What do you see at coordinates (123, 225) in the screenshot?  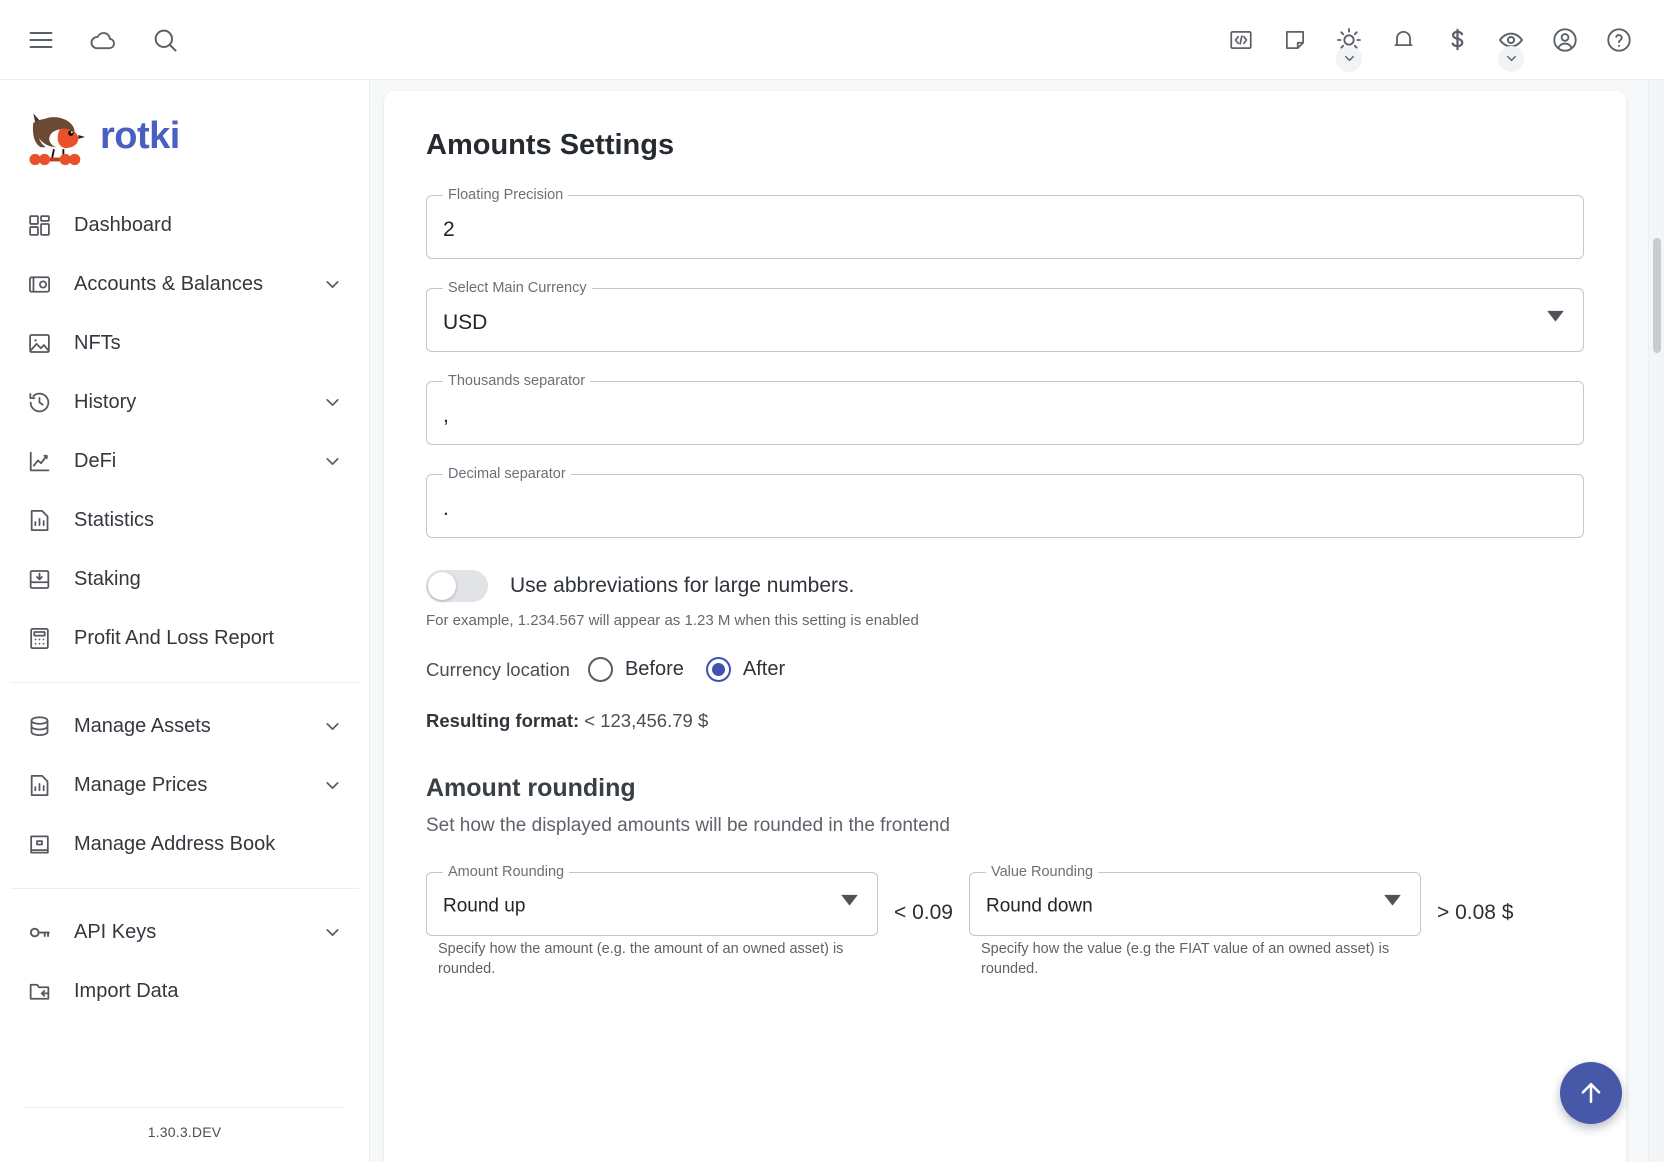 I see `sidebar-item-label: Dashboard` at bounding box center [123, 225].